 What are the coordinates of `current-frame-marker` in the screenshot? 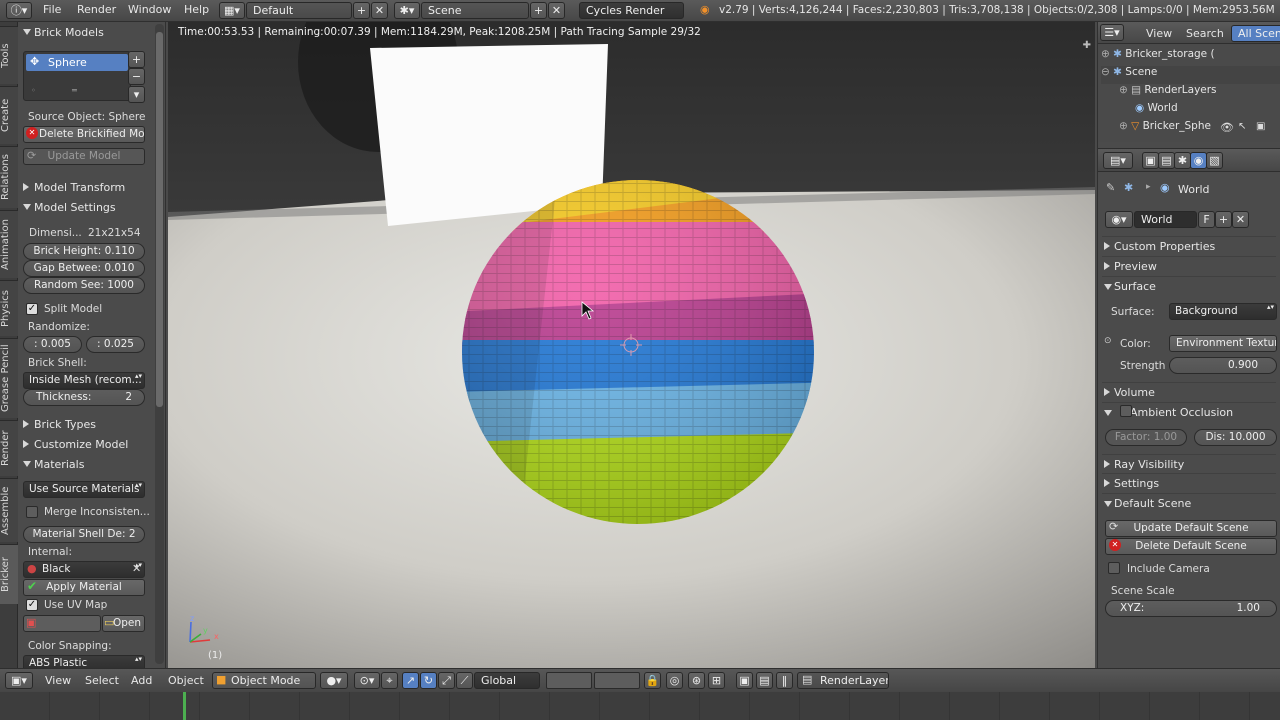 It's located at (184, 706).